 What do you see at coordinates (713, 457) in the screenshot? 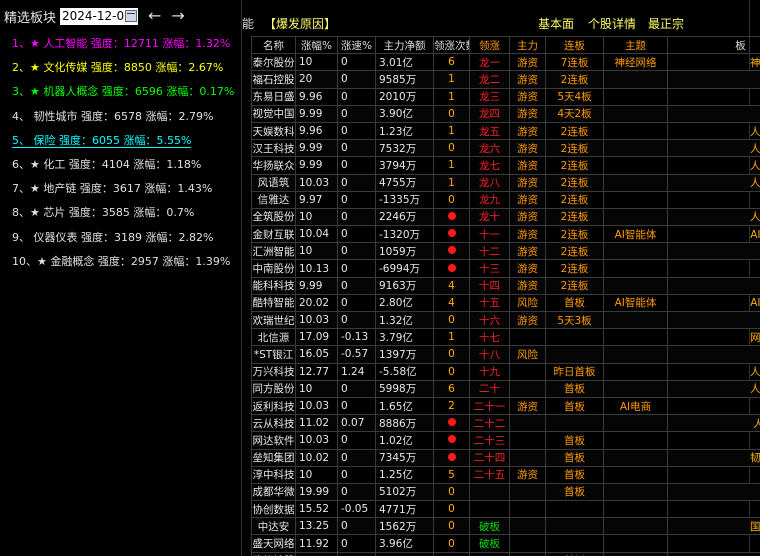
I see `sector-tags-cell: 韧性城市、抗` at bounding box center [713, 457].